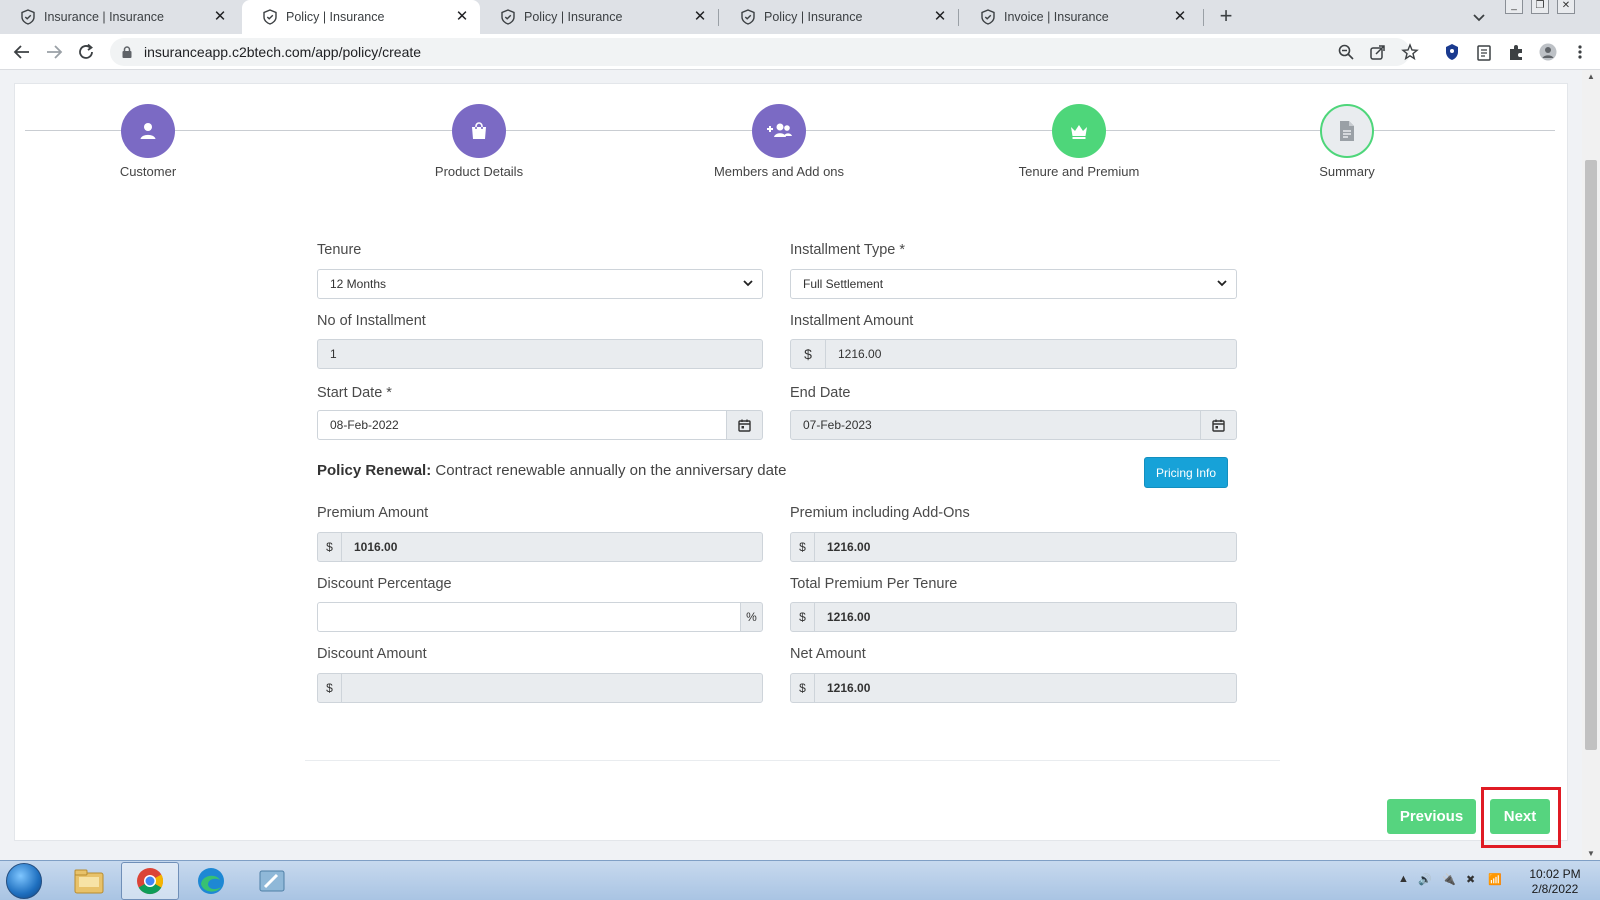  I want to click on installment-type-label: Installment Type *, so click(847, 250).